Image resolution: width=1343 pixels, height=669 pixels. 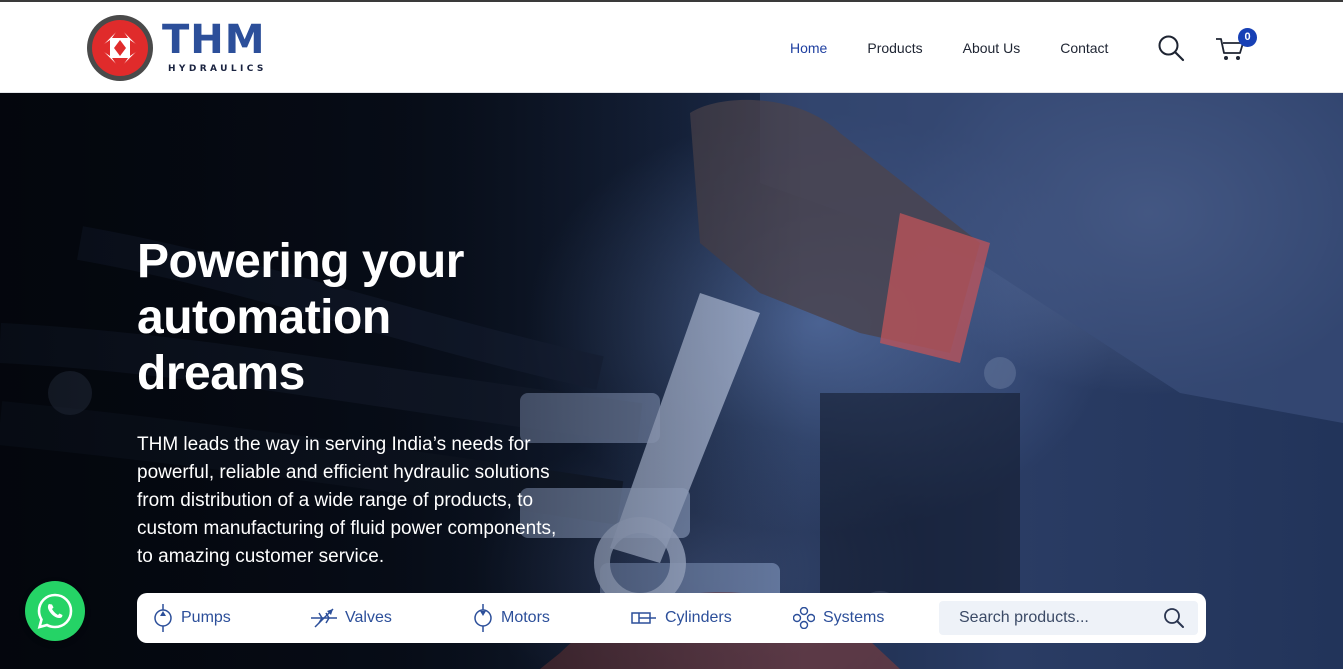 I want to click on hero-title-line-2: automation, so click(x=264, y=317).